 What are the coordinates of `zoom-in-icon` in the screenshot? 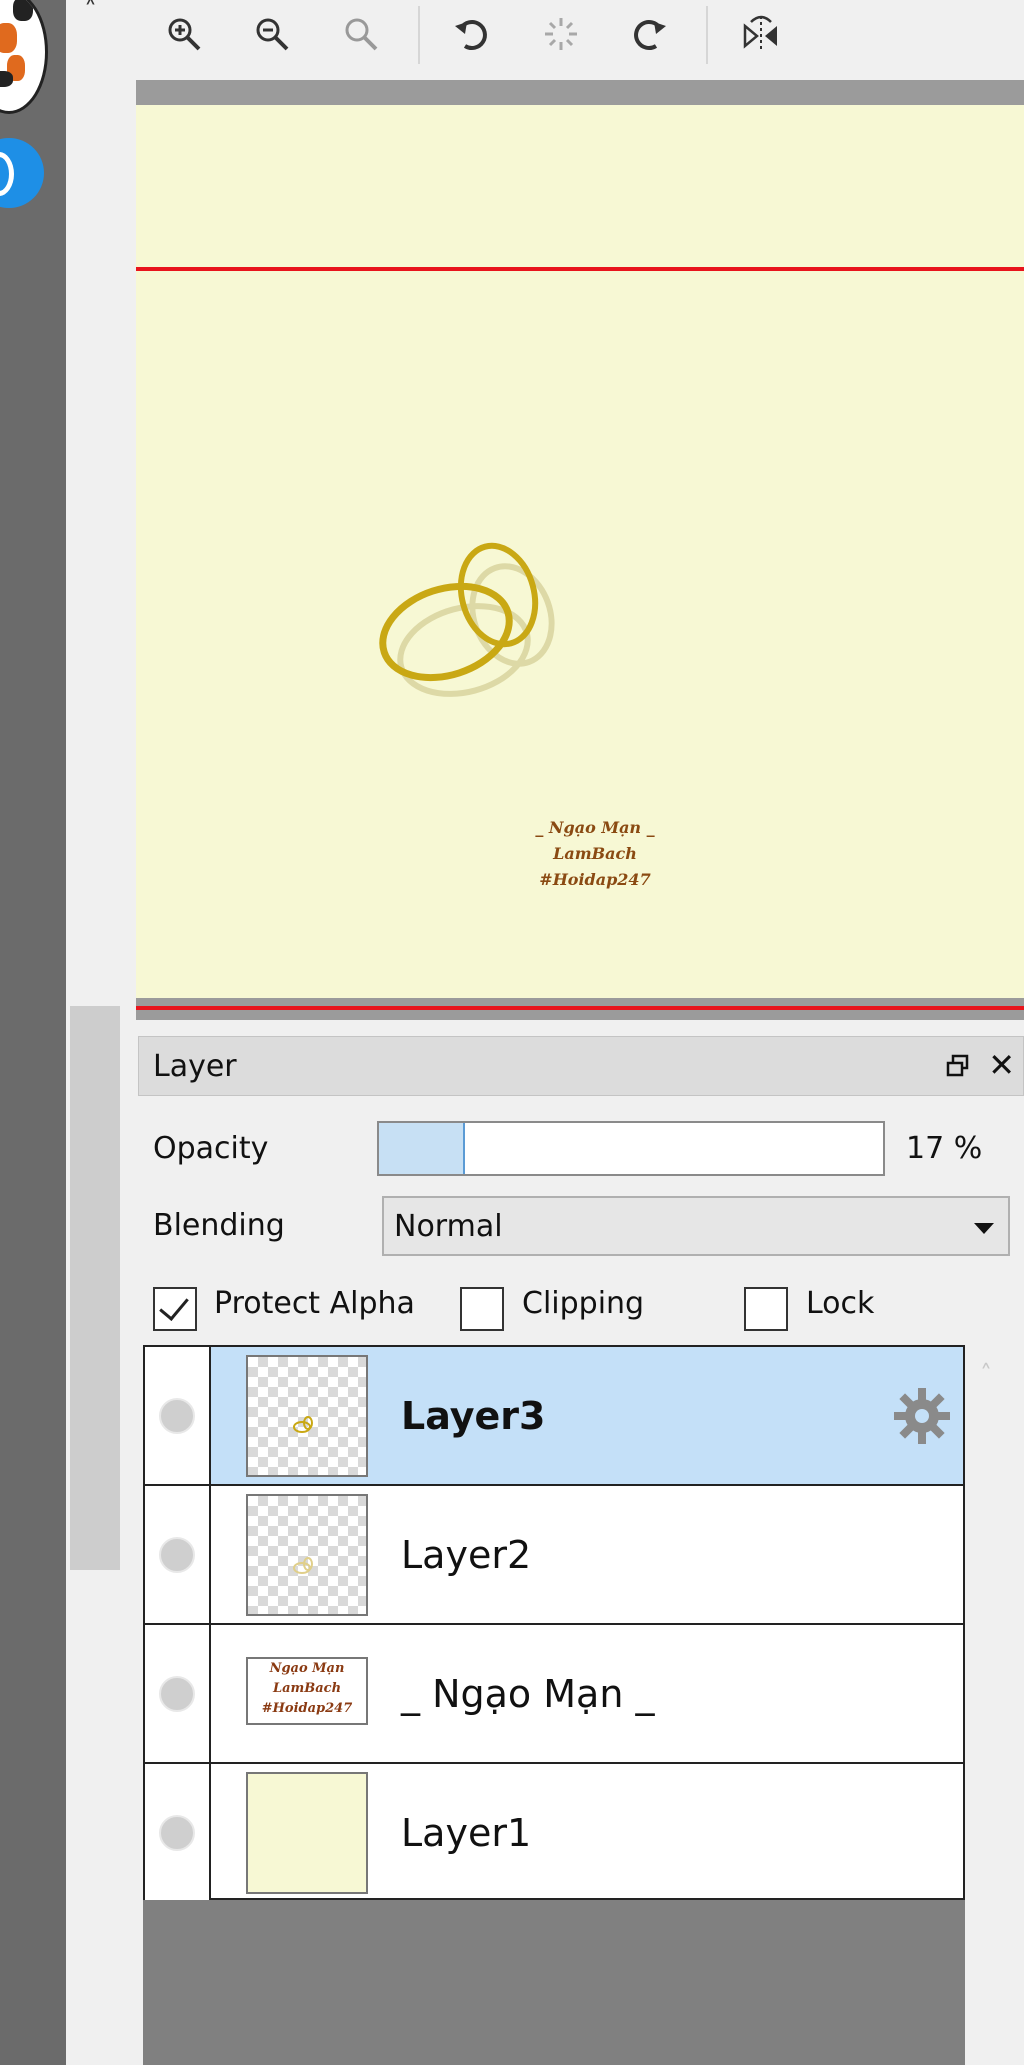 It's located at (184, 34).